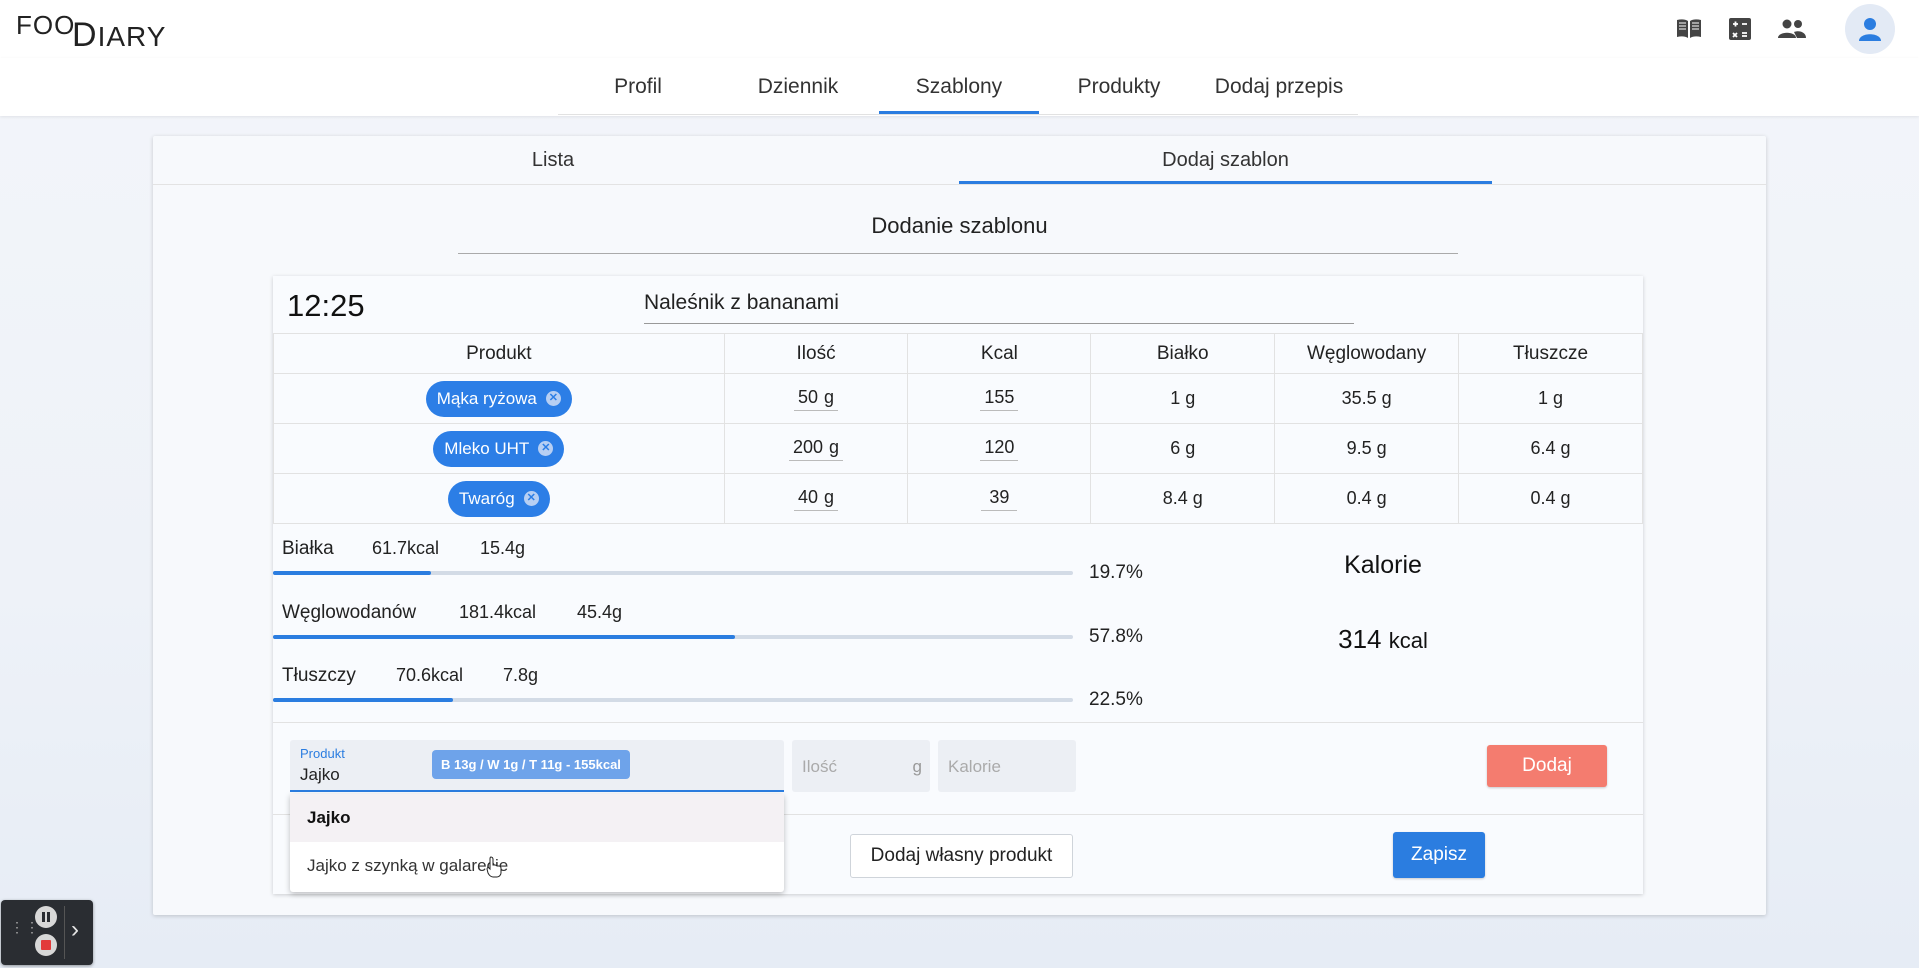 The height and width of the screenshot is (968, 1919). Describe the element at coordinates (958, 498) in the screenshot. I see `table-row: Twaróg ✕ 40 g 39 8.4 g 0.4 g 0.4 g` at that location.